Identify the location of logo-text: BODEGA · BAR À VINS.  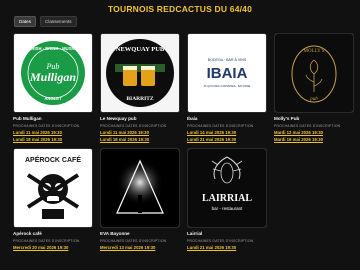
(227, 60).